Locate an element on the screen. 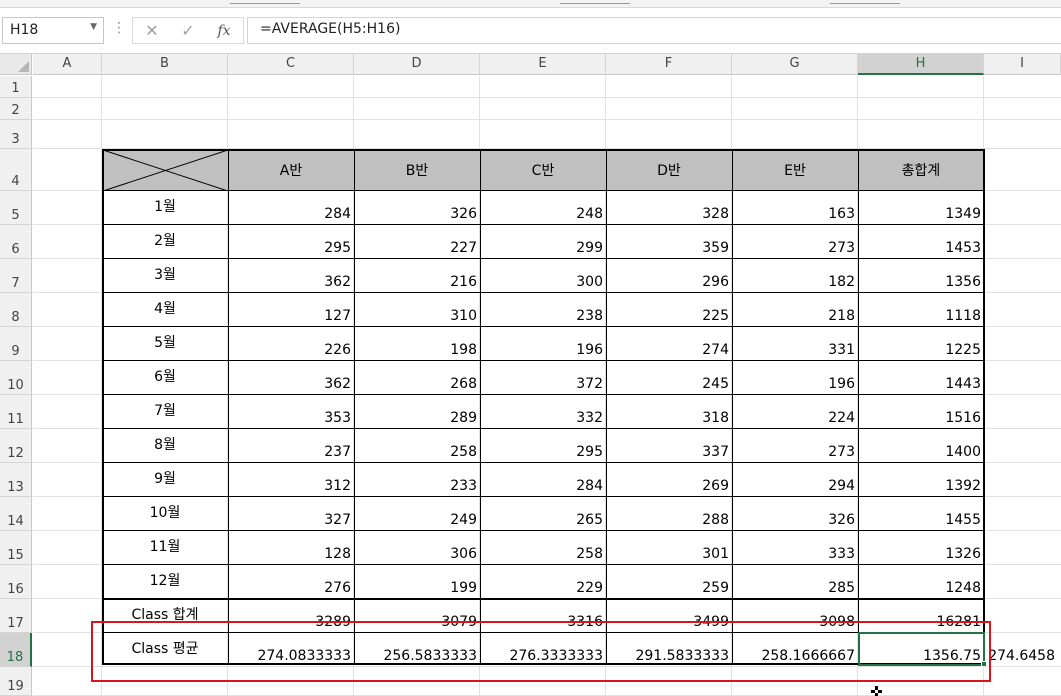 This screenshot has height=696, width=1061. average-label-cell: Class 평균 is located at coordinates (165, 650).